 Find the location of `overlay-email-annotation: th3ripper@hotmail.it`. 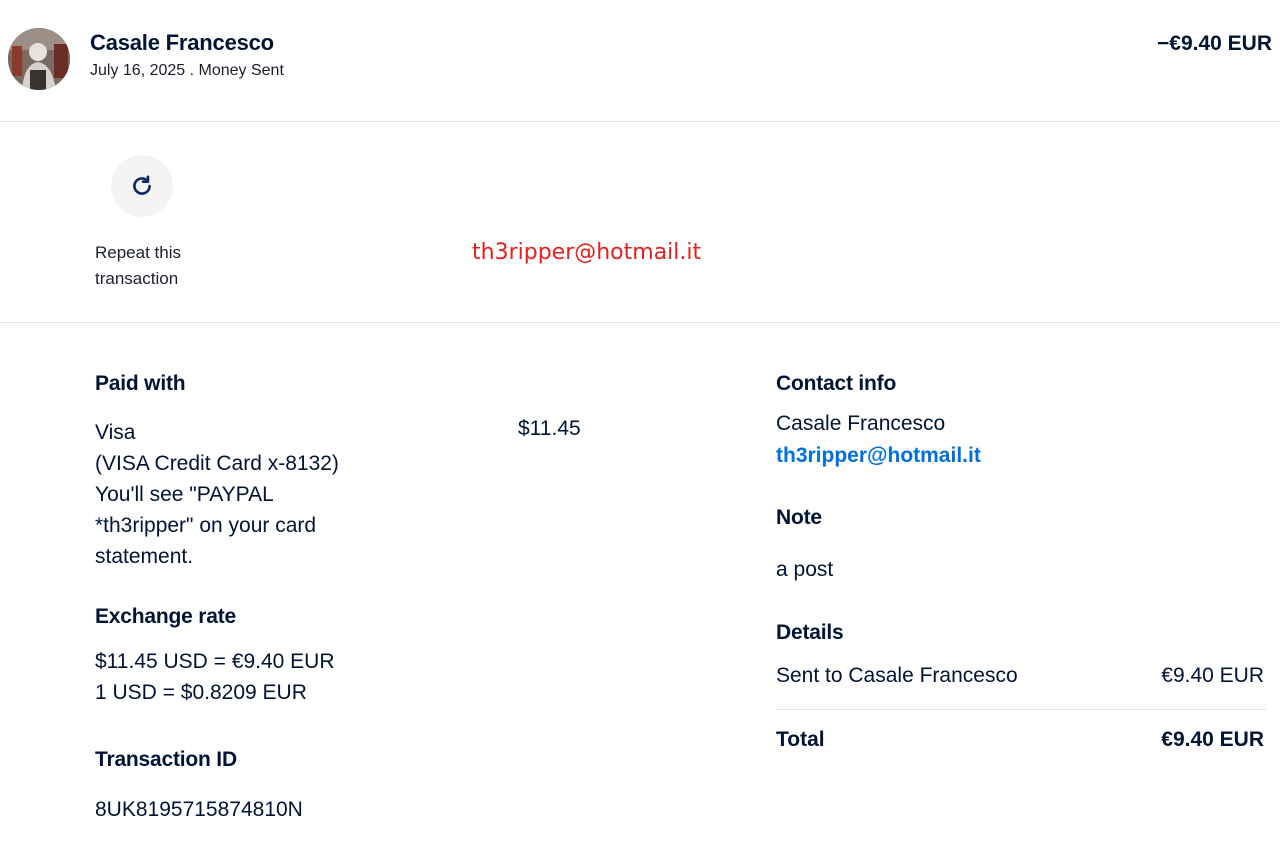

overlay-email-annotation: th3ripper@hotmail.it is located at coordinates (587, 252).